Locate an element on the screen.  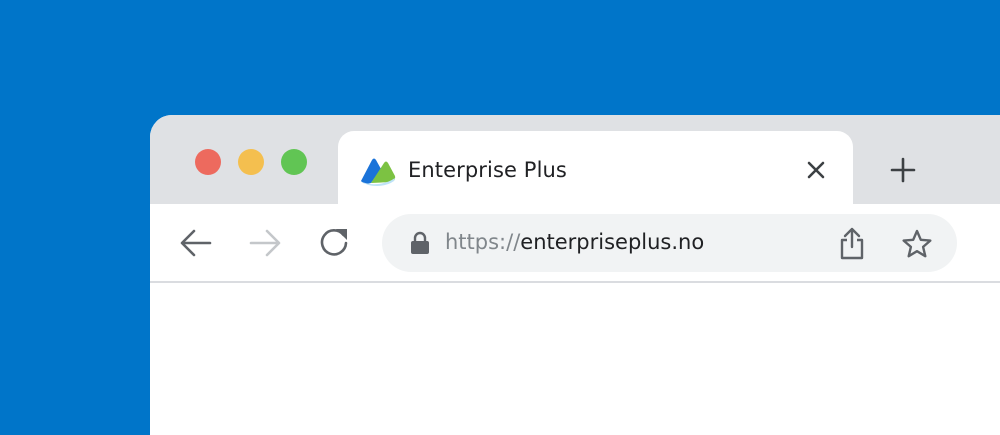
share-icon is located at coordinates (852, 244).